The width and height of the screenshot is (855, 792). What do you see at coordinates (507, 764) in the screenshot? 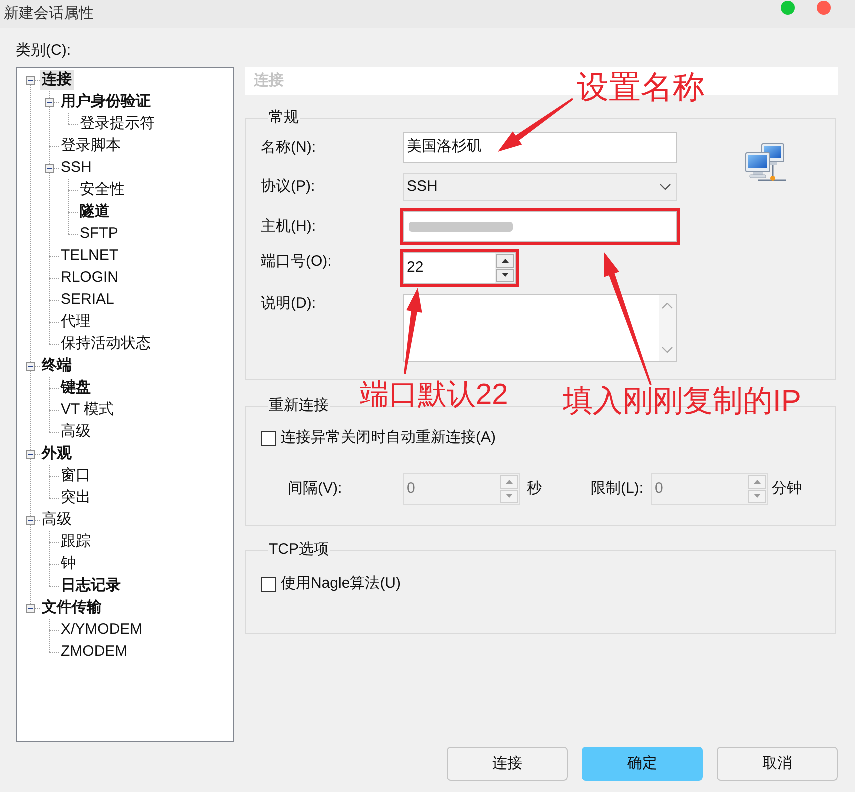
I see `connect-button: 连接` at bounding box center [507, 764].